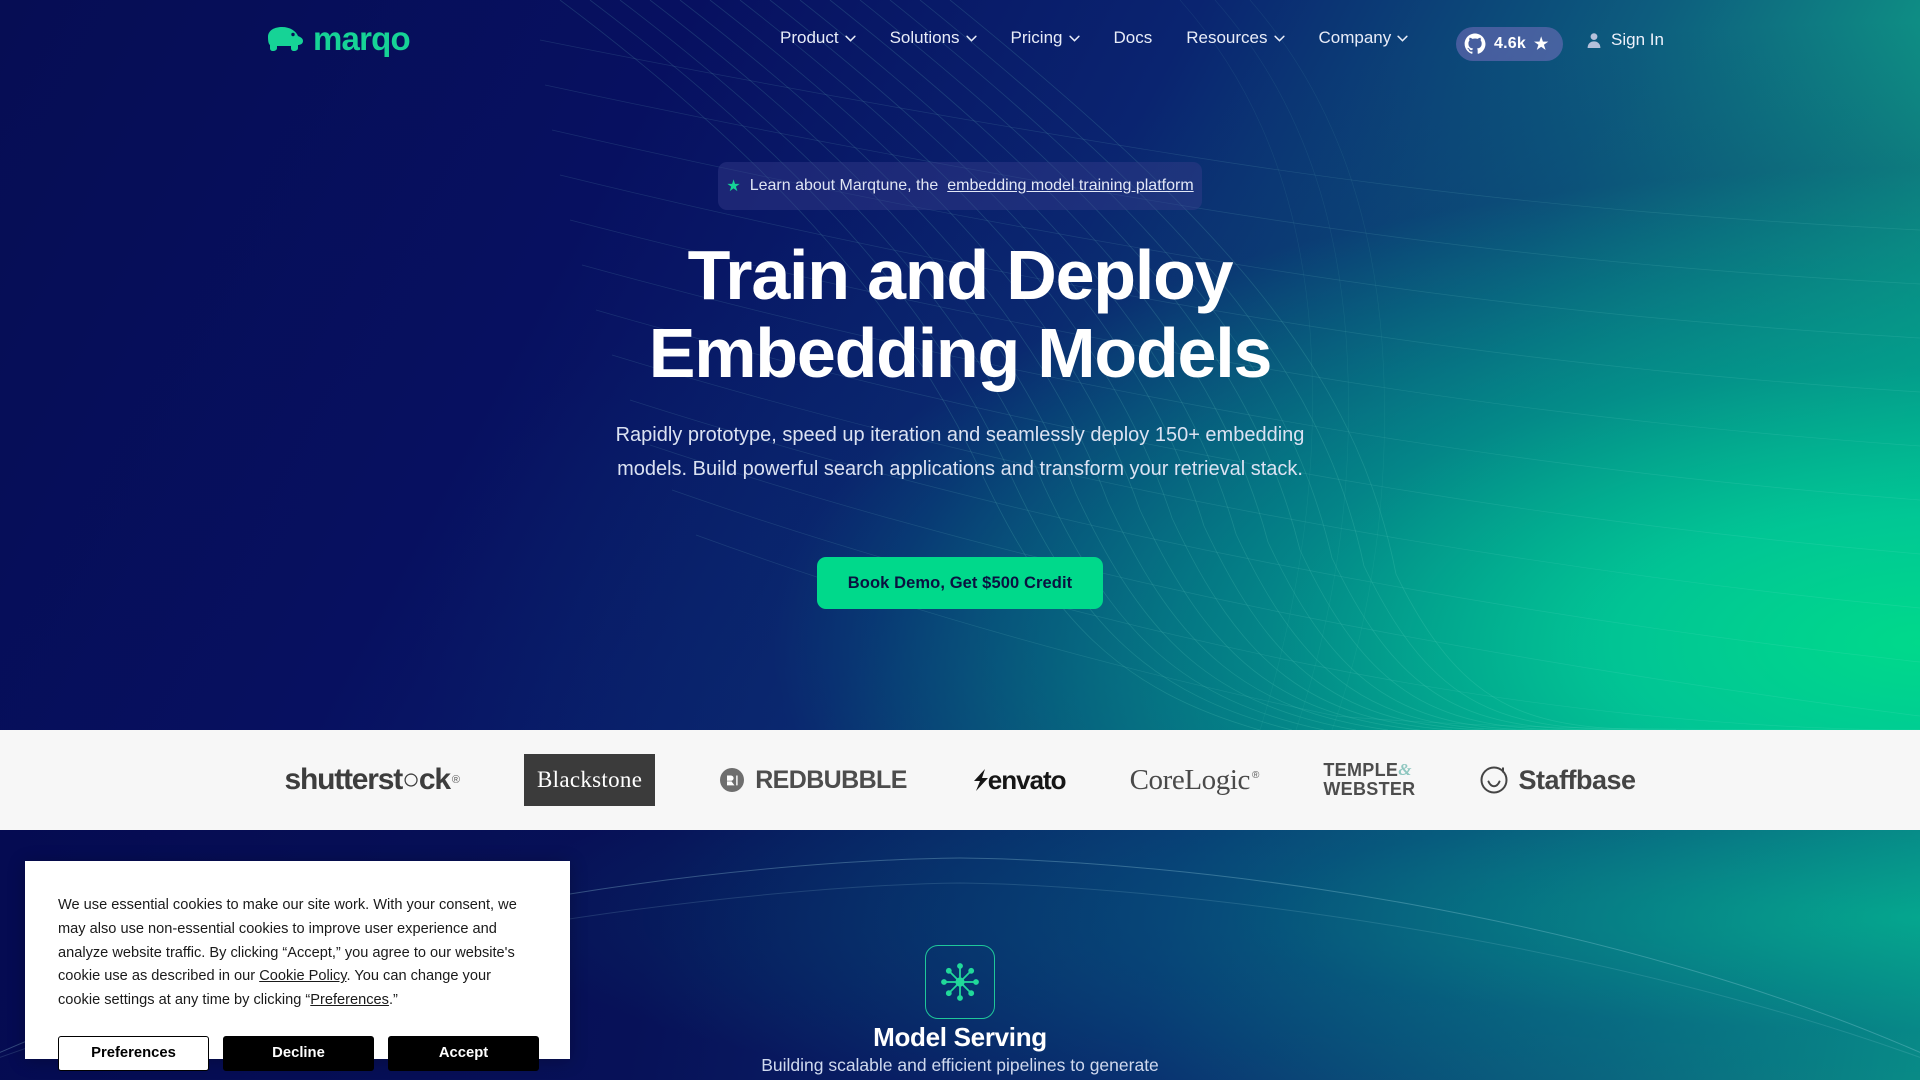 This screenshot has width=1920, height=1080. What do you see at coordinates (285, 38) in the screenshot?
I see `hippo-logo-icon` at bounding box center [285, 38].